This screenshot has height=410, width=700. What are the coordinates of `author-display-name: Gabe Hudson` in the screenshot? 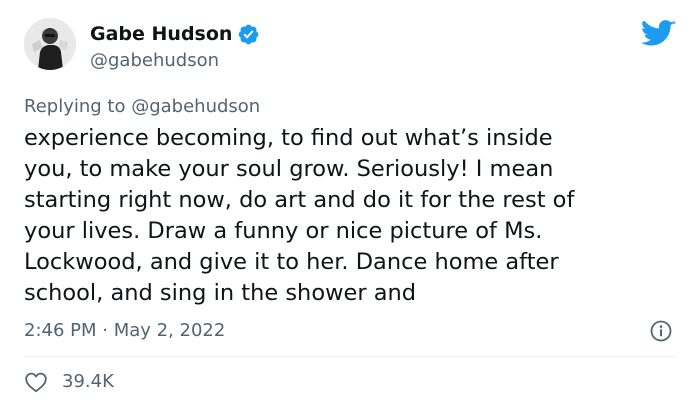 It's located at (161, 34).